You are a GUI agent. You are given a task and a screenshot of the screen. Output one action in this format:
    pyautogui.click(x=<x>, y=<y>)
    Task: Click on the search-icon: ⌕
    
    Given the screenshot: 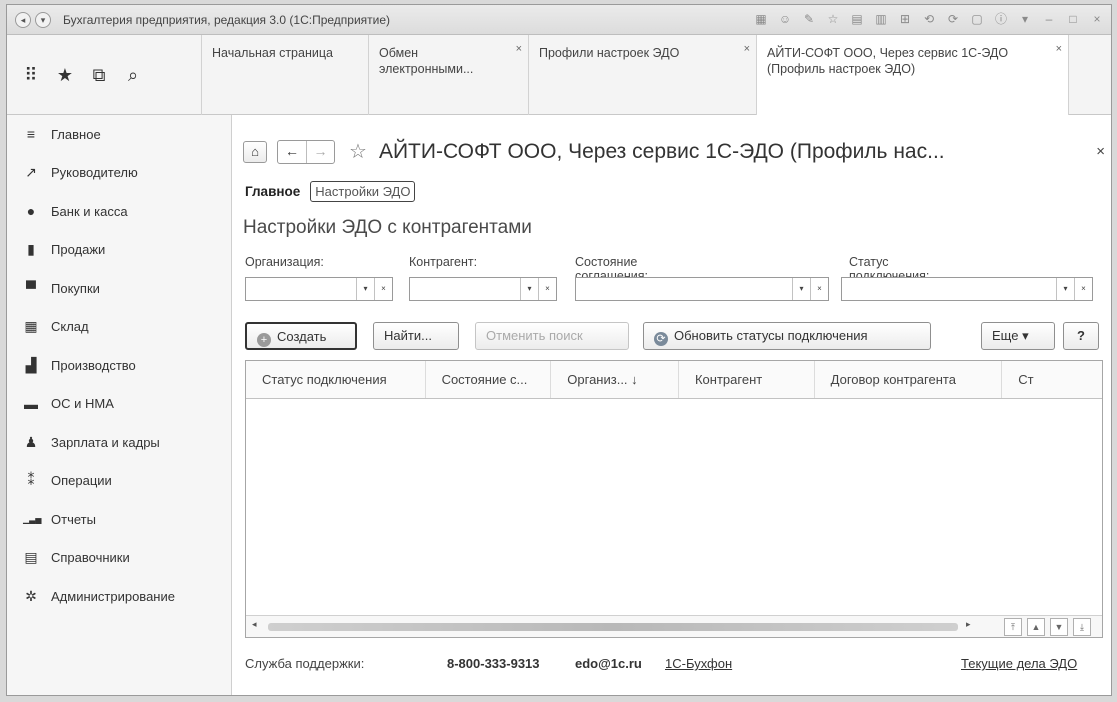 What is the action you would take?
    pyautogui.click(x=133, y=75)
    